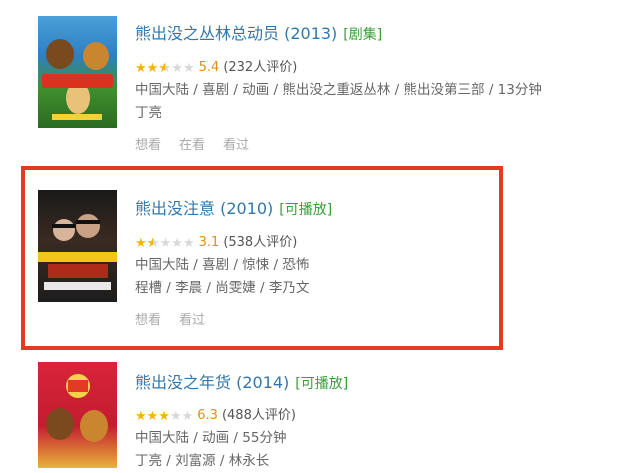 This screenshot has width=640, height=473. I want to click on item-title-link: 熊出没之丛林总动员 (2013), so click(236, 33).